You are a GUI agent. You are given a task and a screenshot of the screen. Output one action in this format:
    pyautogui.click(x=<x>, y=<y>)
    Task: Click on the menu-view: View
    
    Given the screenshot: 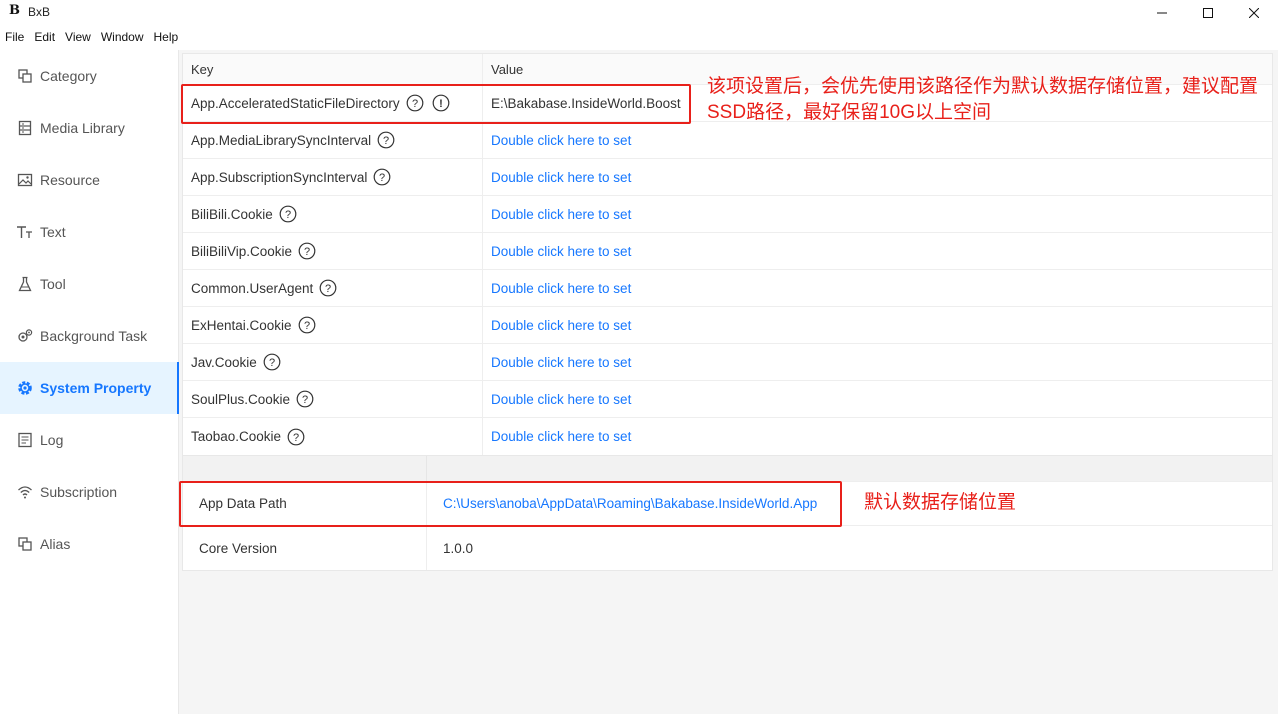 What is the action you would take?
    pyautogui.click(x=78, y=37)
    